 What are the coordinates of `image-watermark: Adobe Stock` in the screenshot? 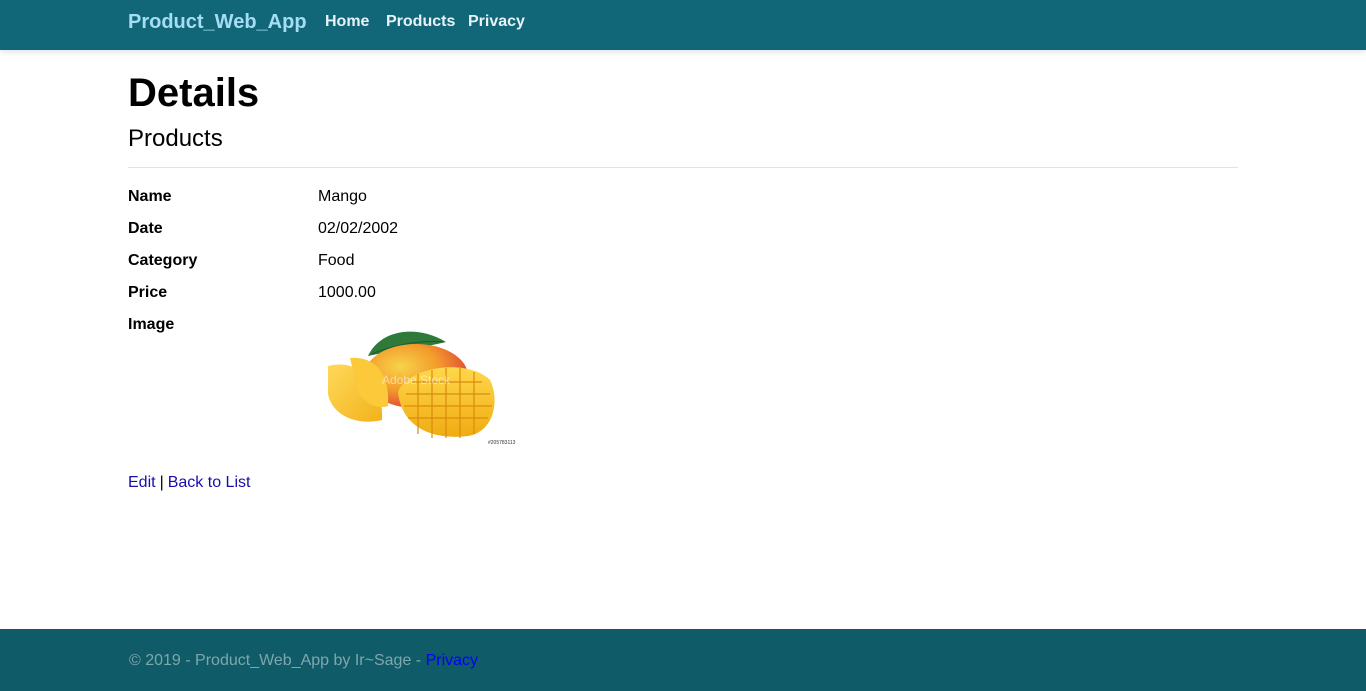 It's located at (416, 380).